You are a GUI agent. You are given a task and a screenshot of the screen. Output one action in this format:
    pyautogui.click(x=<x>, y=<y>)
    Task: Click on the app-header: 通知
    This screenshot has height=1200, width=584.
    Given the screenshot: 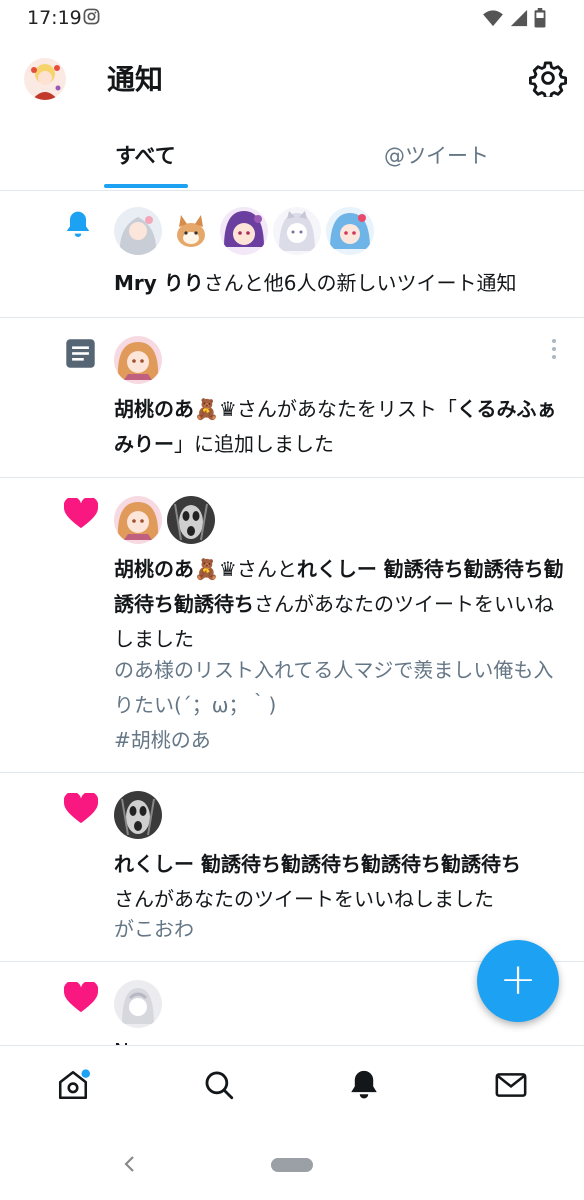 What is the action you would take?
    pyautogui.click(x=292, y=77)
    